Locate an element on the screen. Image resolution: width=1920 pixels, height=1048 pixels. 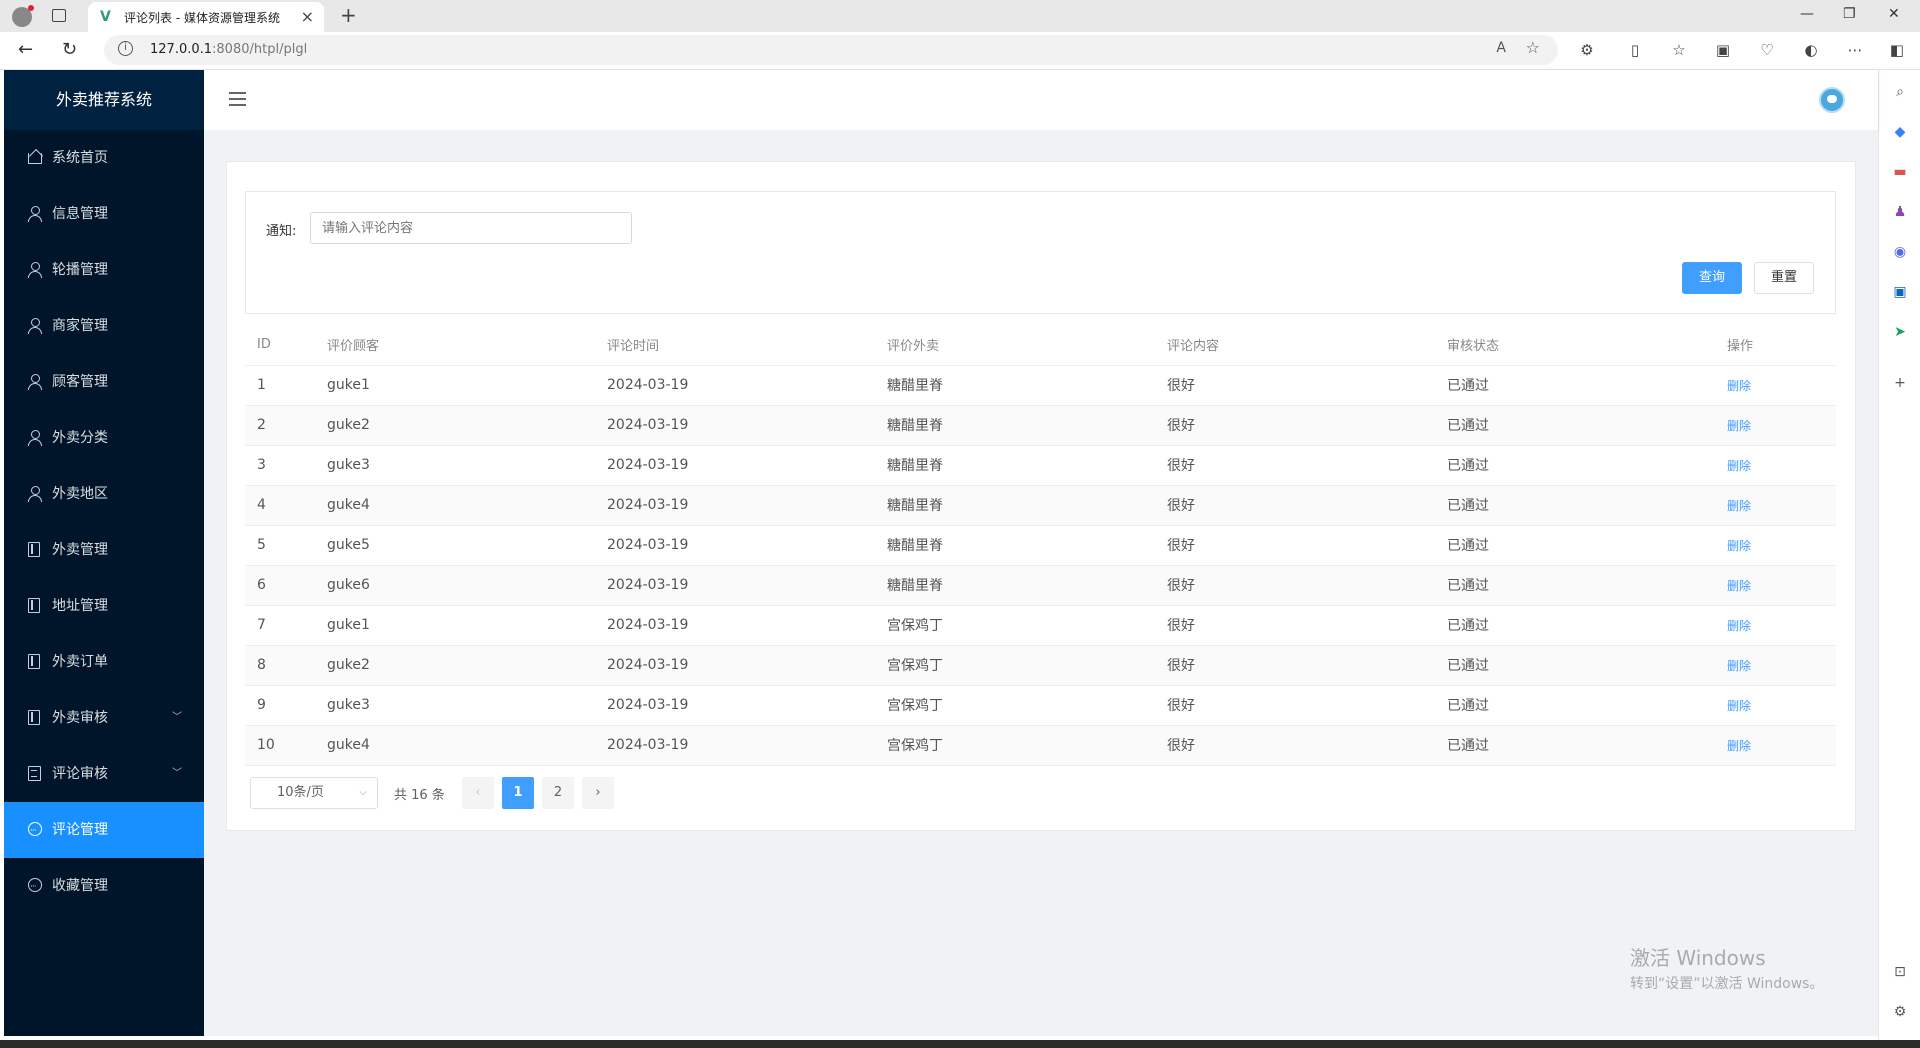
table-row: 7 guke1 2024-03-19 宫保鸡丁 很好 已通过 删除 is located at coordinates (1040, 625).